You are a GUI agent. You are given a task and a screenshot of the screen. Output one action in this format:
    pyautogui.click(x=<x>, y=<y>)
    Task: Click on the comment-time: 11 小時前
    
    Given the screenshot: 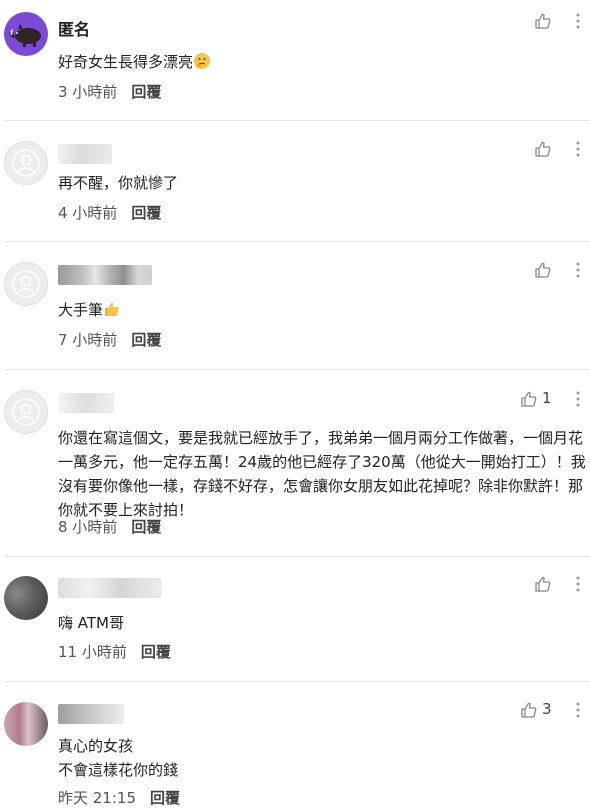 What is the action you would take?
    pyautogui.click(x=92, y=652)
    